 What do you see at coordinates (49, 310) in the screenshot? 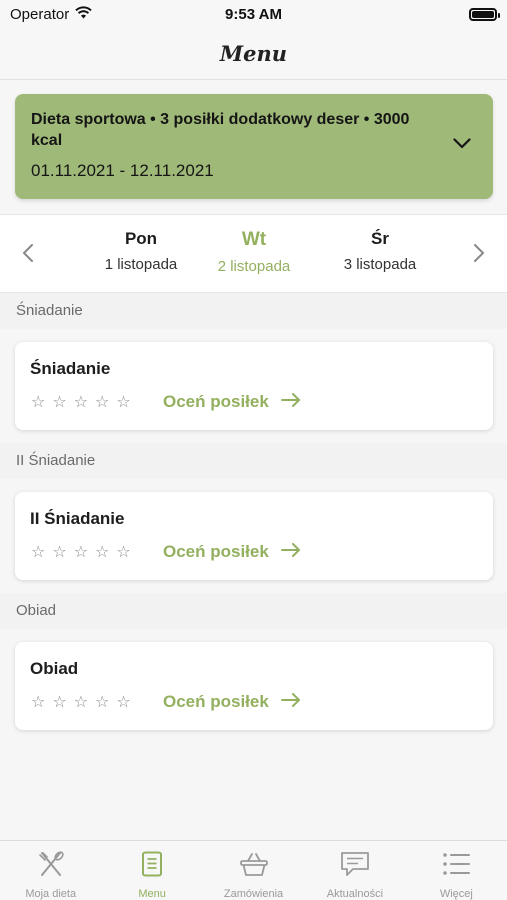
I see `section-label: Śniadanie` at bounding box center [49, 310].